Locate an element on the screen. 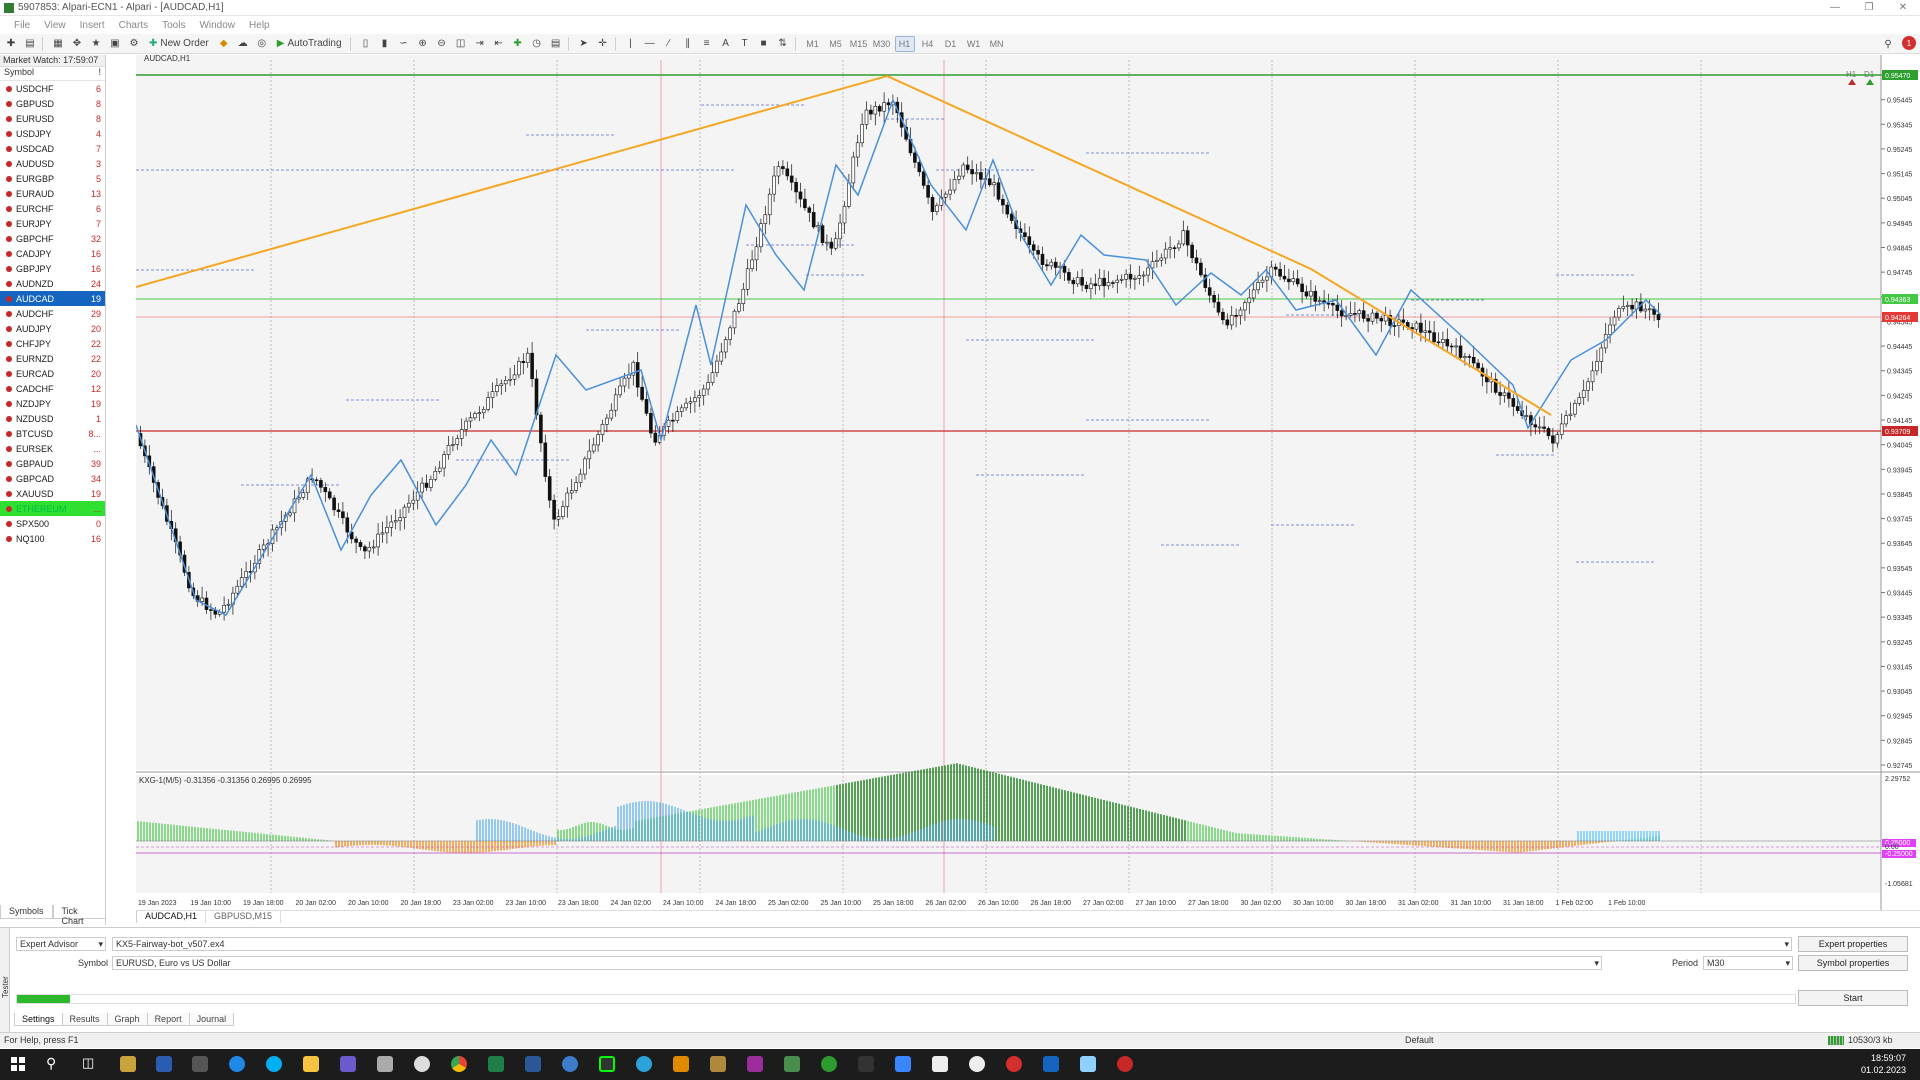 The width and height of the screenshot is (1920, 1080). vps-icon: ☁ is located at coordinates (243, 44).